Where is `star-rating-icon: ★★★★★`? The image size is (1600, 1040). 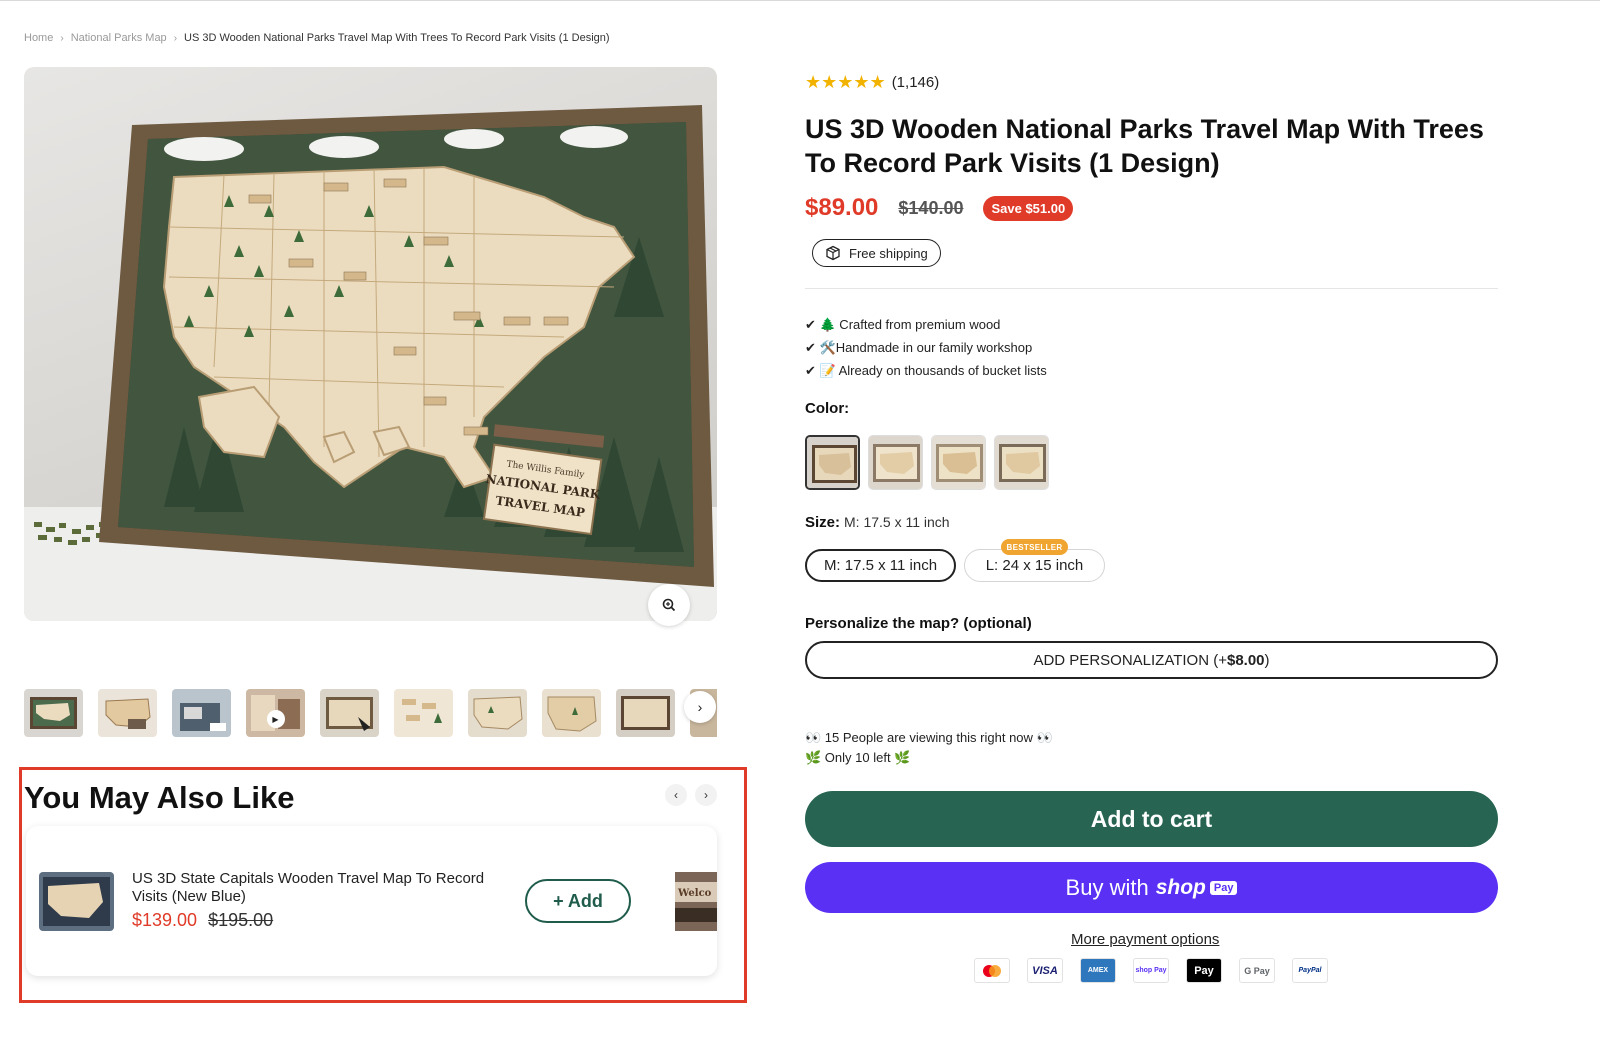
star-rating-icon: ★★★★★ is located at coordinates (845, 82).